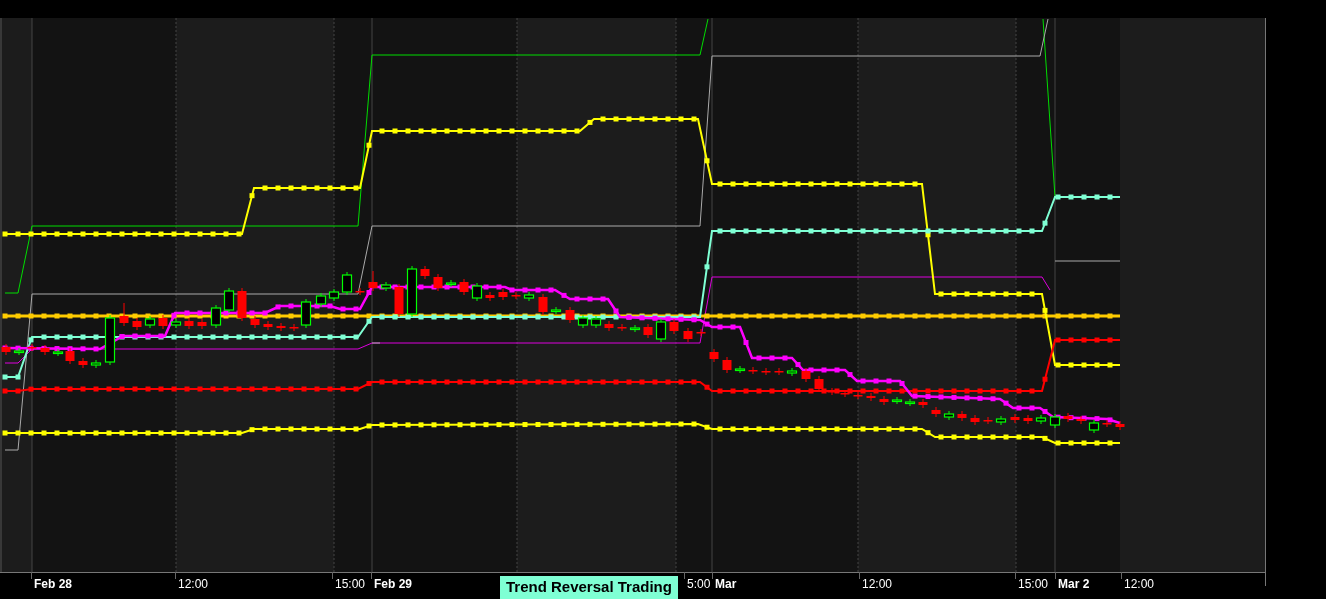  What do you see at coordinates (53, 584) in the screenshot?
I see `axis-label: Feb 28` at bounding box center [53, 584].